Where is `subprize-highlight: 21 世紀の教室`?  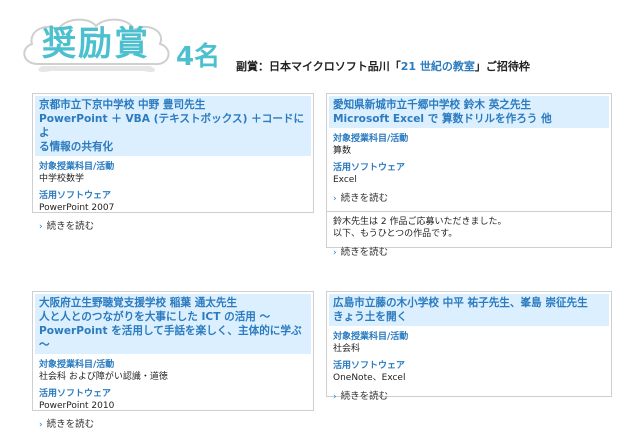
subprize-highlight: 21 世紀の教室 is located at coordinates (437, 66).